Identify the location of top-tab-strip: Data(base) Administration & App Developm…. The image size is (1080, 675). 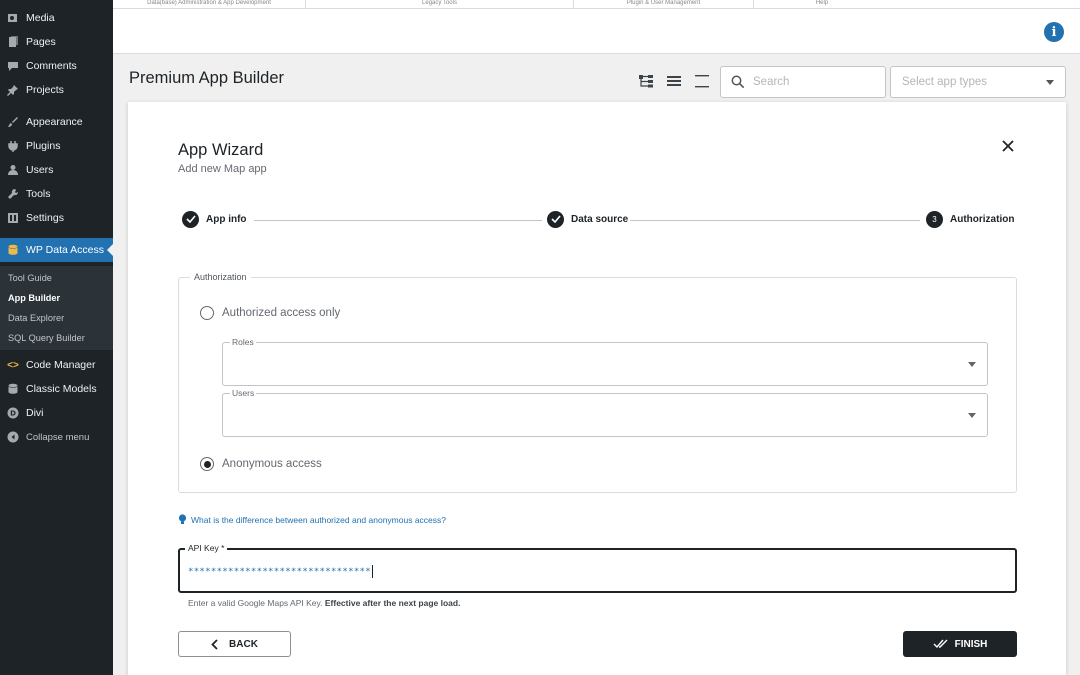
(596, 4).